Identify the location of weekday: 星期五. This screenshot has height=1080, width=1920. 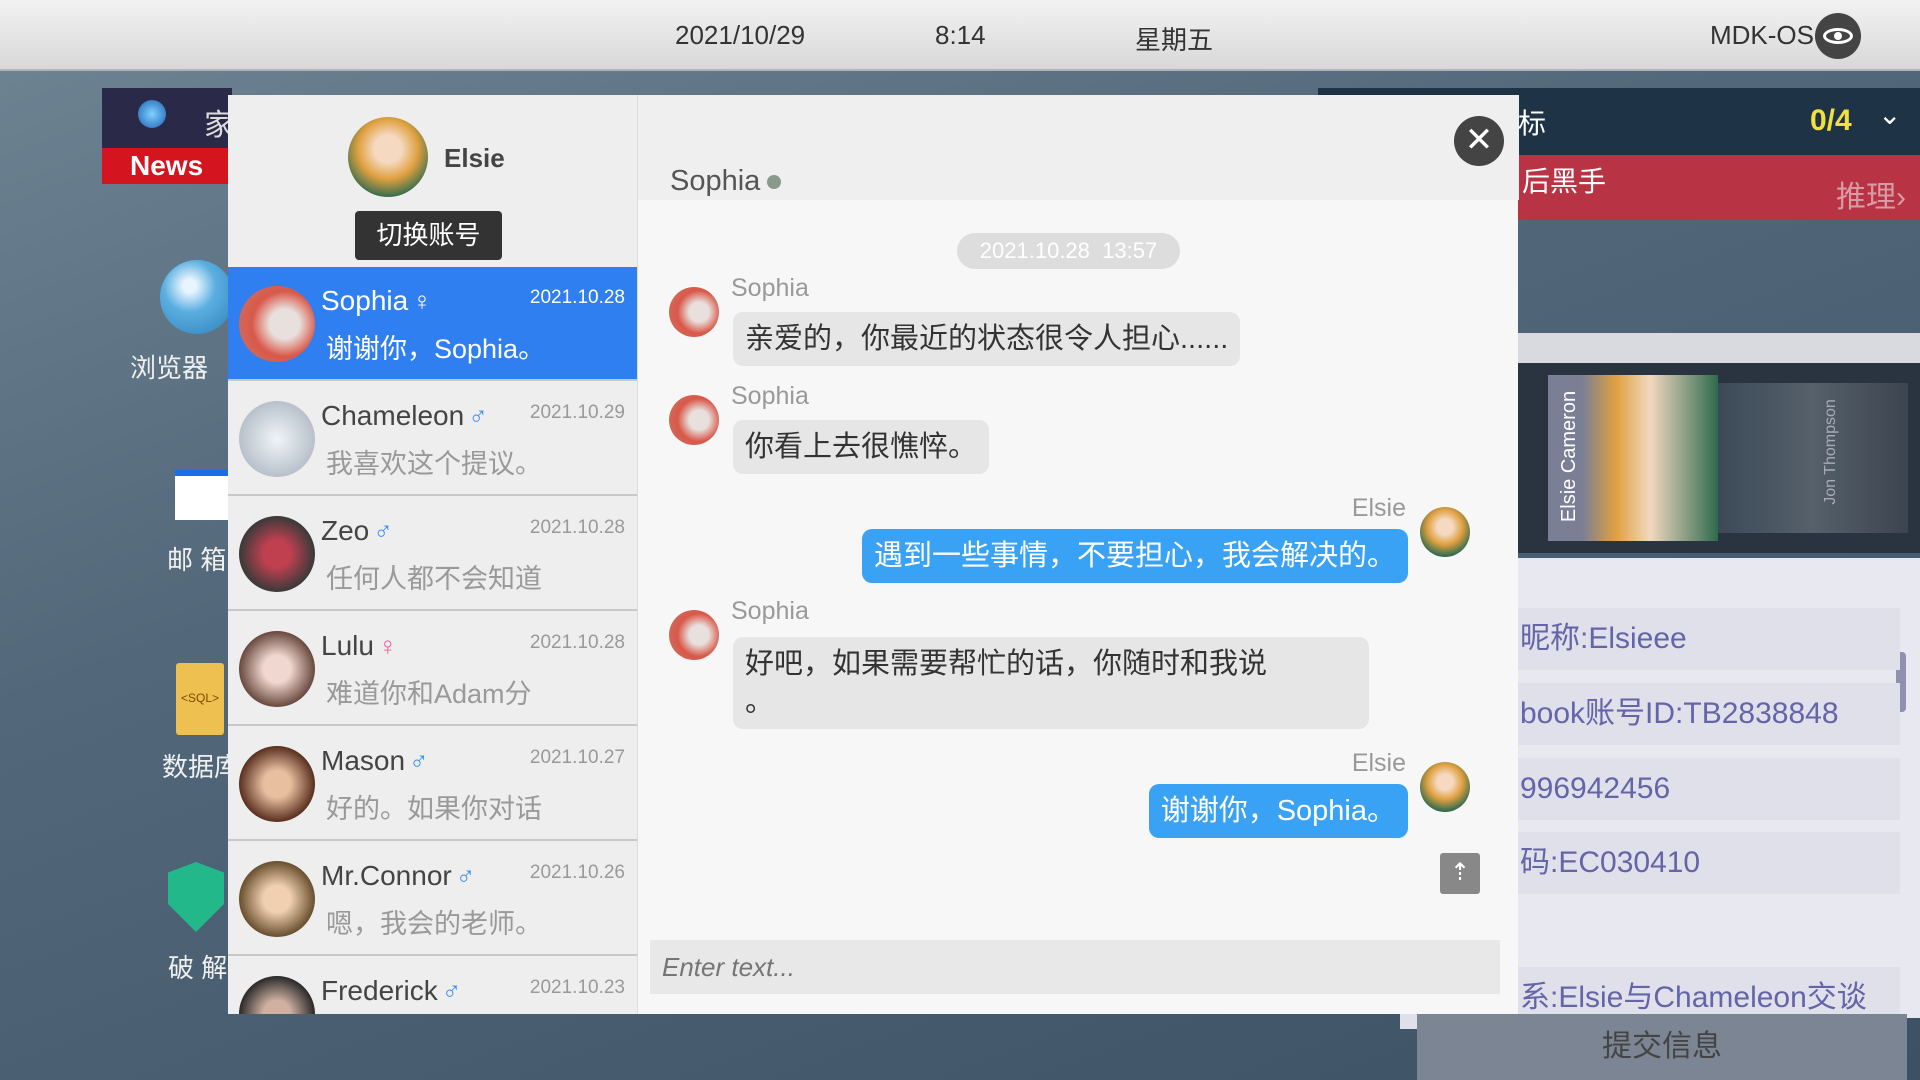
(1174, 40).